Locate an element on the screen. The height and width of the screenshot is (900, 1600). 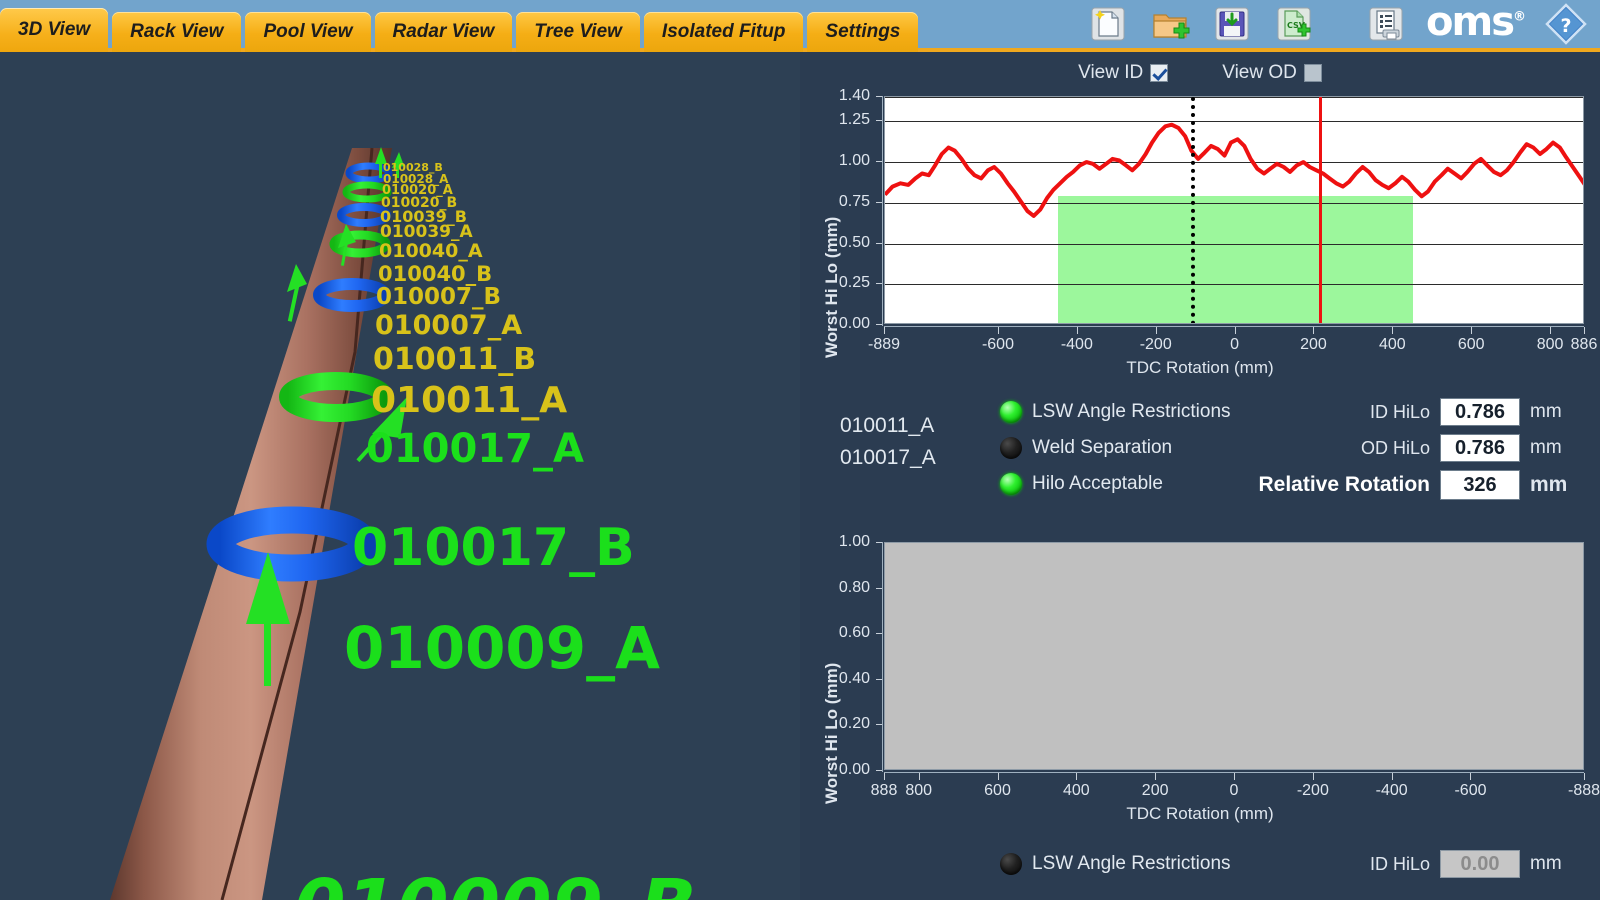
relative-rotation-value: 326 is located at coordinates (1480, 485).